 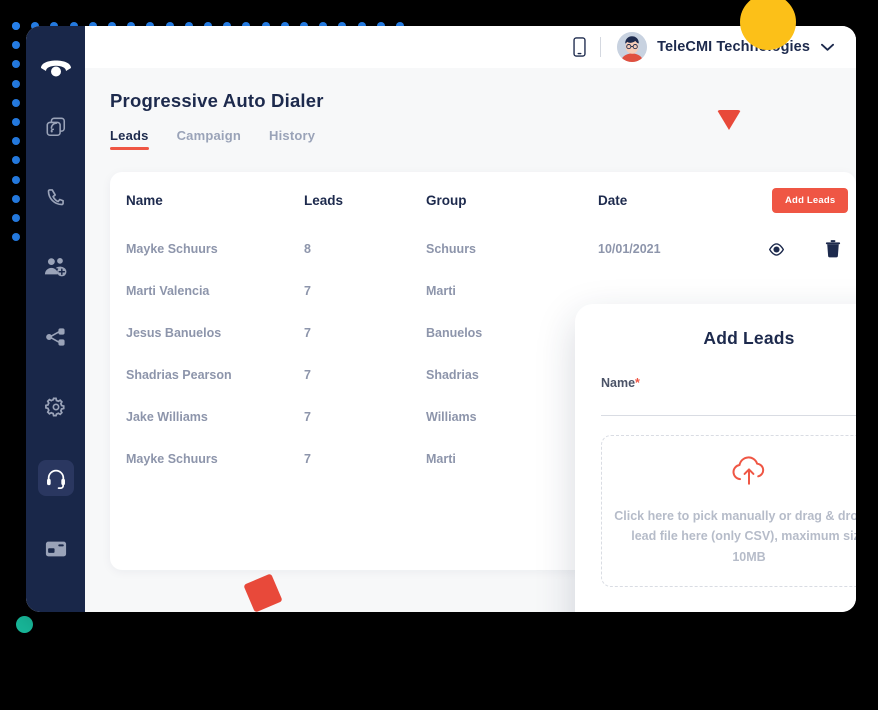 What do you see at coordinates (827, 47) in the screenshot?
I see `chevron-down-icon` at bounding box center [827, 47].